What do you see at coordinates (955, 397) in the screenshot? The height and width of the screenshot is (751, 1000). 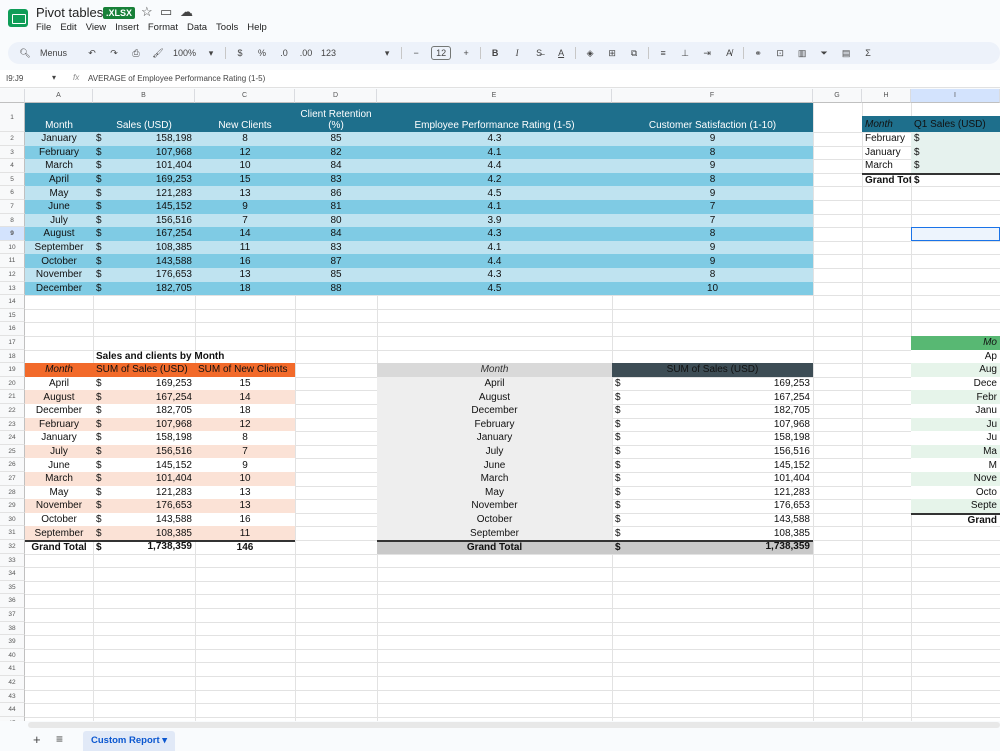 I see `pivot-month-cell: Febr` at bounding box center [955, 397].